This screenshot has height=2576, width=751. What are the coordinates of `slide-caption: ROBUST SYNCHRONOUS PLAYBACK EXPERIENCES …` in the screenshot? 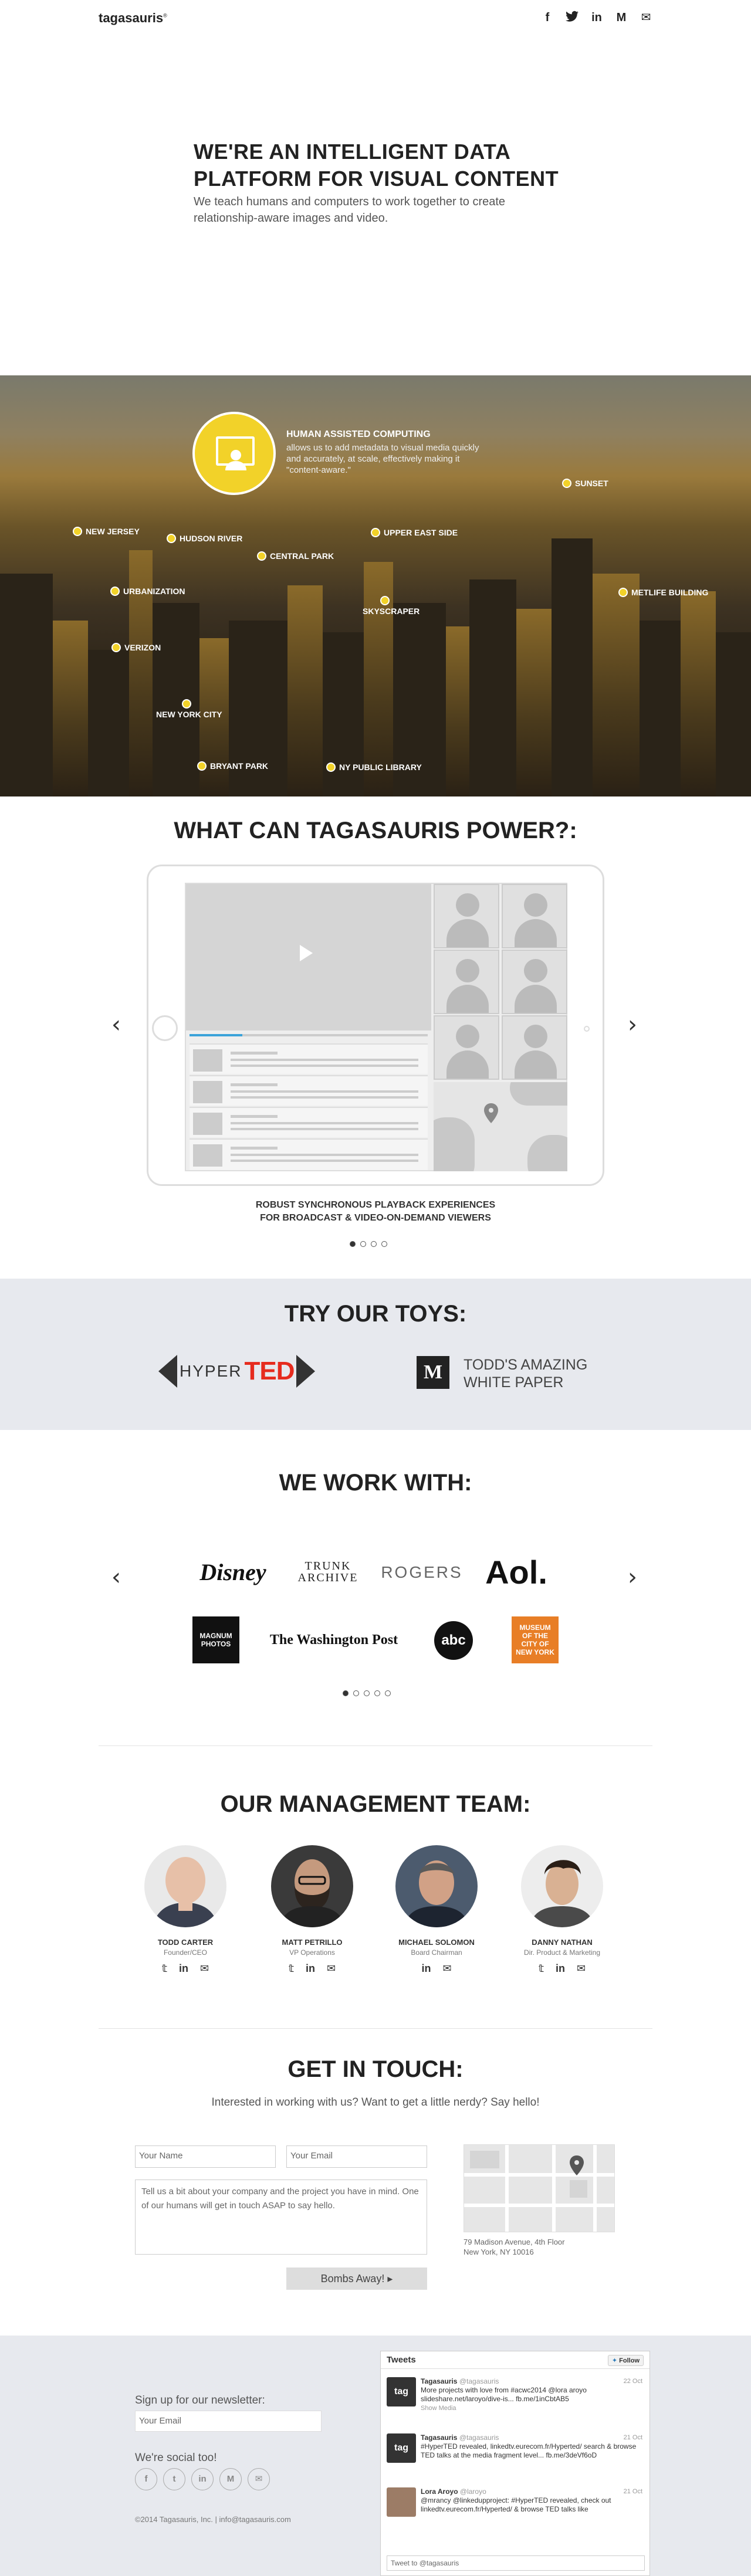 It's located at (375, 1211).